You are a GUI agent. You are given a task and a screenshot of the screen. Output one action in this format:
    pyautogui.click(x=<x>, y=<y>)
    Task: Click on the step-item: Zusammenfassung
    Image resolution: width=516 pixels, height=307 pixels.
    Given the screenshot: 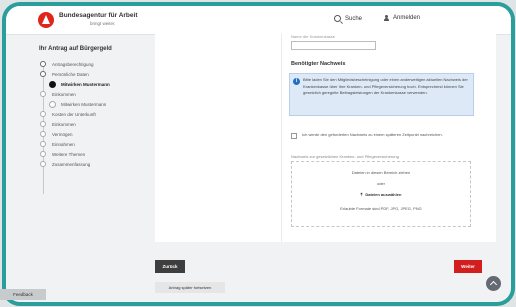 What is the action you would take?
    pyautogui.click(x=75, y=164)
    